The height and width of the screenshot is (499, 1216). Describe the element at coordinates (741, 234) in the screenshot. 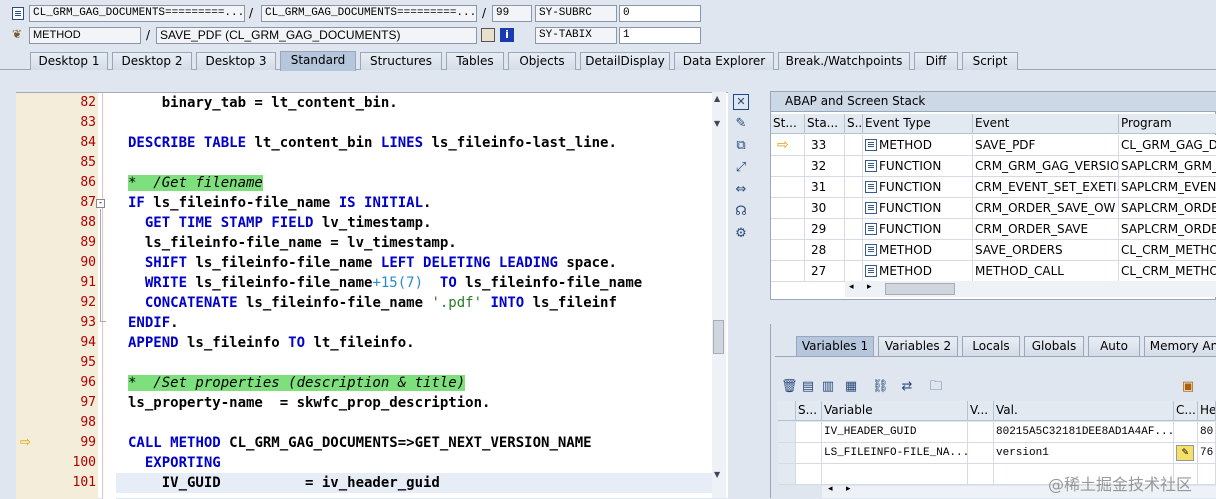

I see `settings-icon: ⚙` at that location.